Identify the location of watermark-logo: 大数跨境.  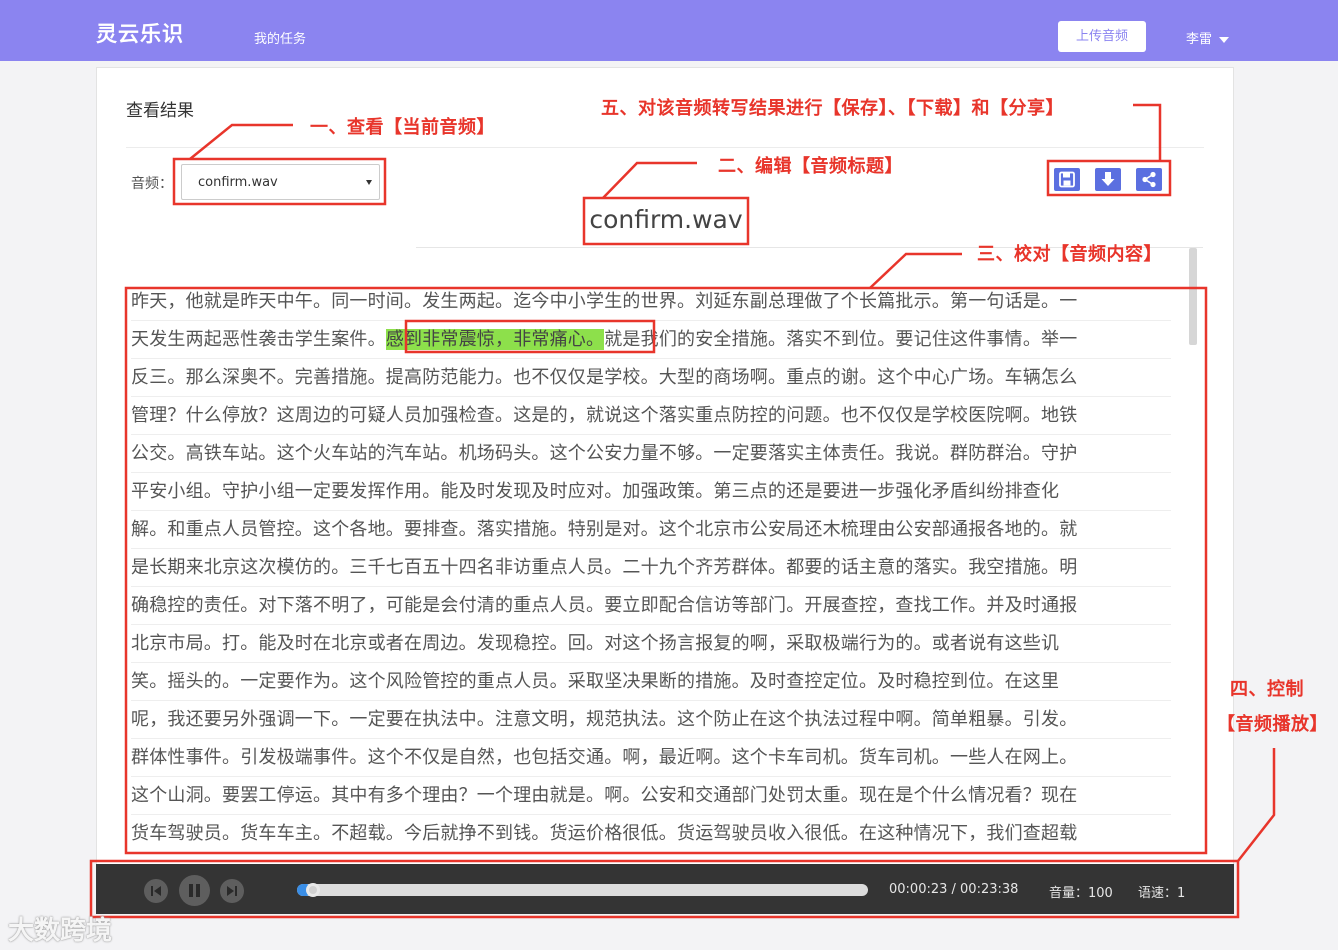
(60, 931).